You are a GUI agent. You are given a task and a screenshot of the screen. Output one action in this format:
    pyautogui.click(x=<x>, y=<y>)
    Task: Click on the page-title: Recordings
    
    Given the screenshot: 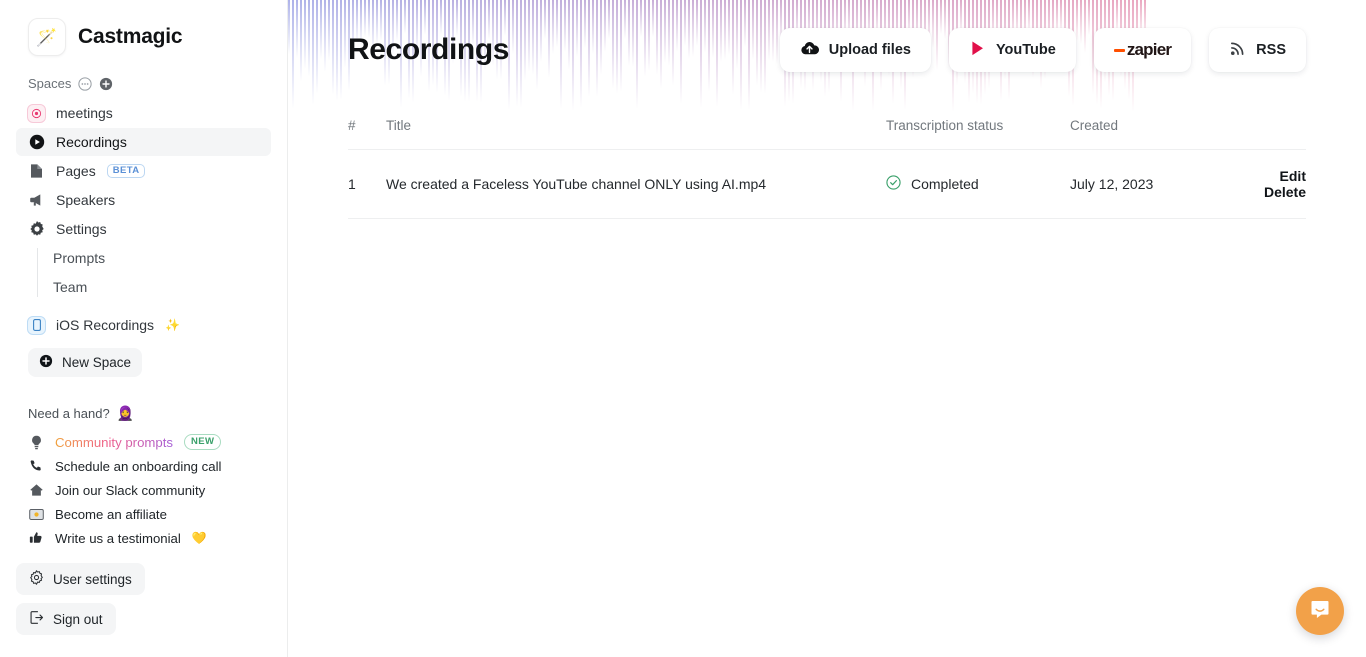 What is the action you would take?
    pyautogui.click(x=429, y=49)
    